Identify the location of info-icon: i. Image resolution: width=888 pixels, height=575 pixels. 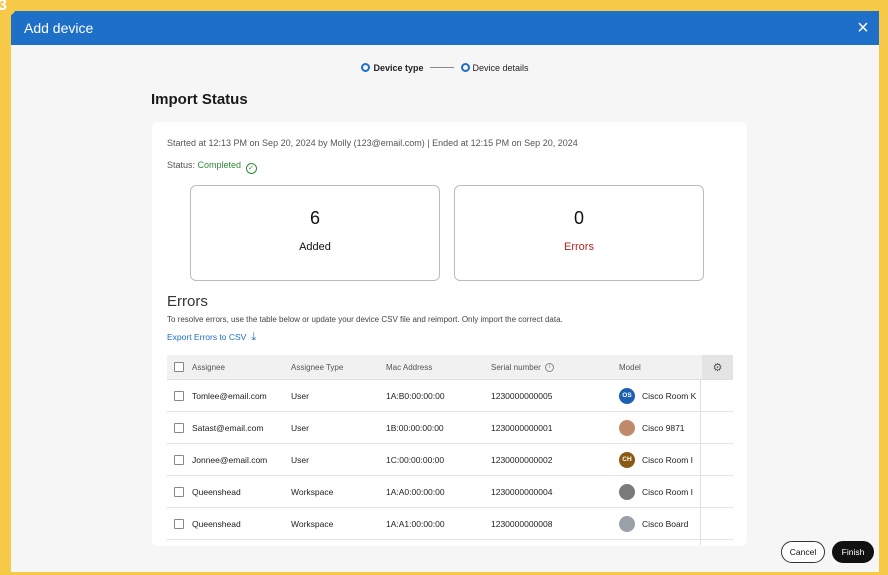
(549, 367).